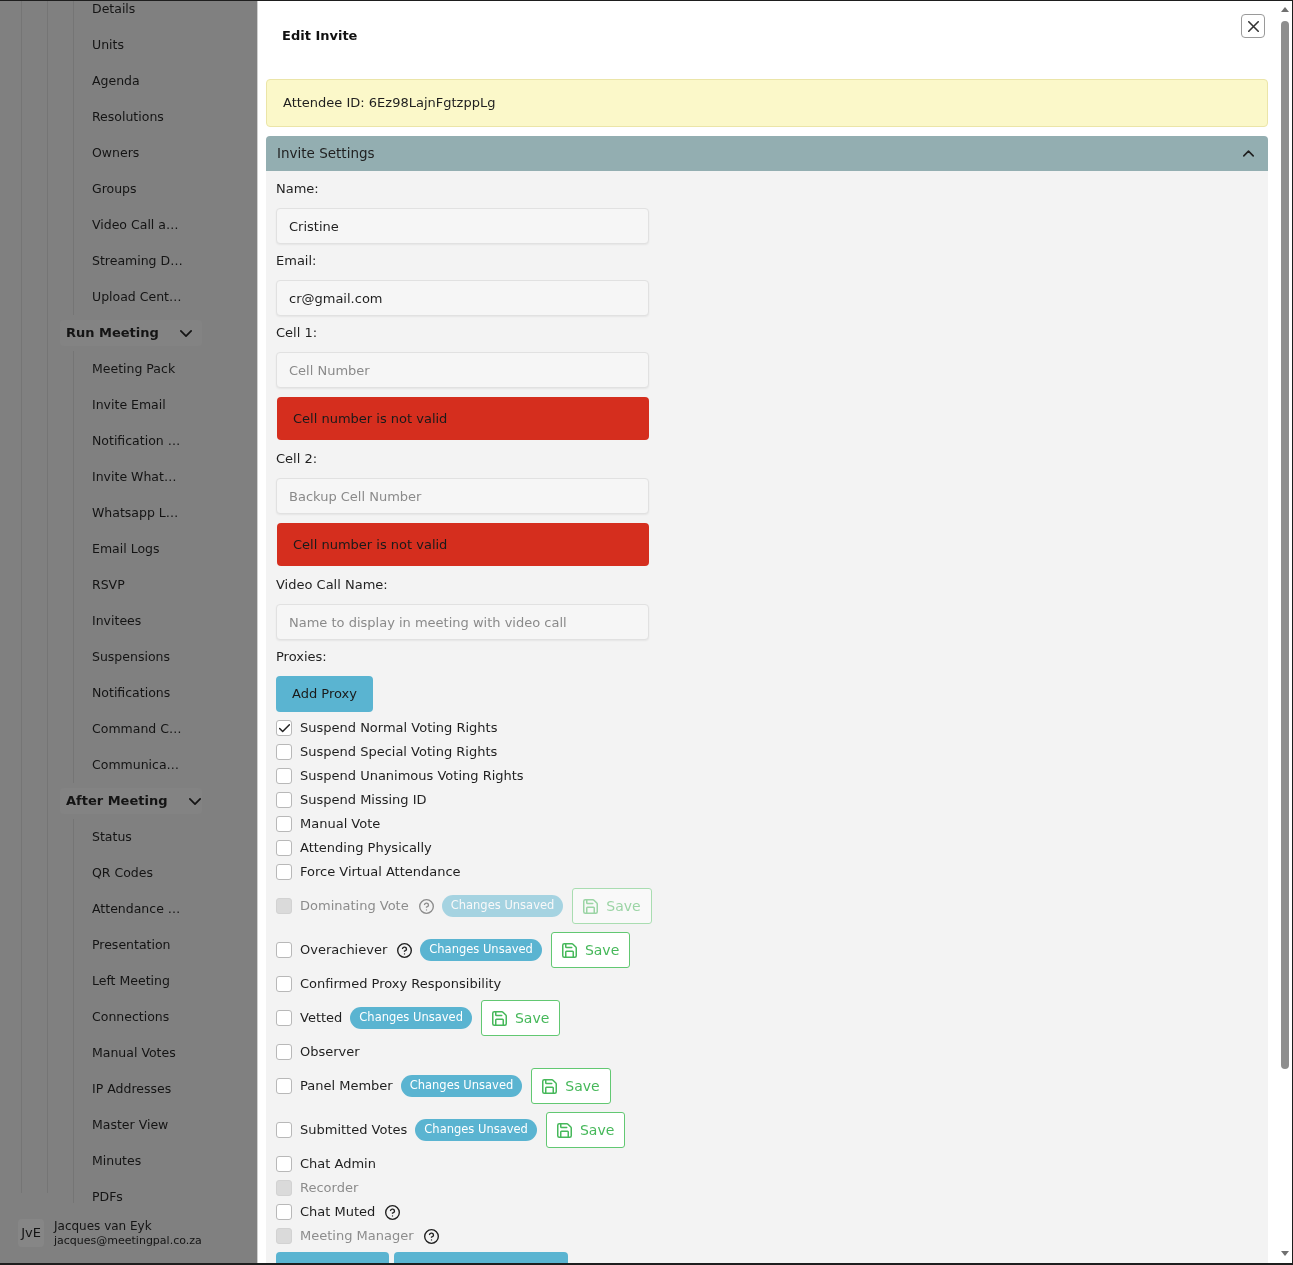 The height and width of the screenshot is (1265, 1293). I want to click on nav-item: IP Addresses, so click(132, 1089).